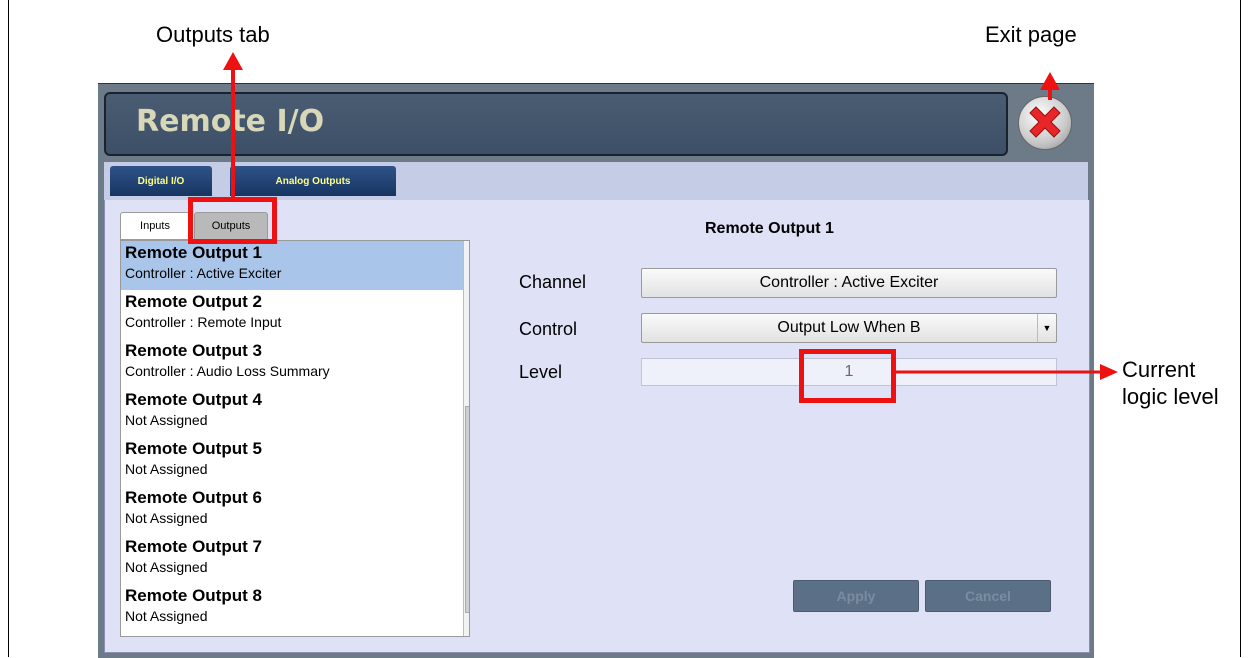  I want to click on outputs-tab-arrowhead, so click(233, 61).